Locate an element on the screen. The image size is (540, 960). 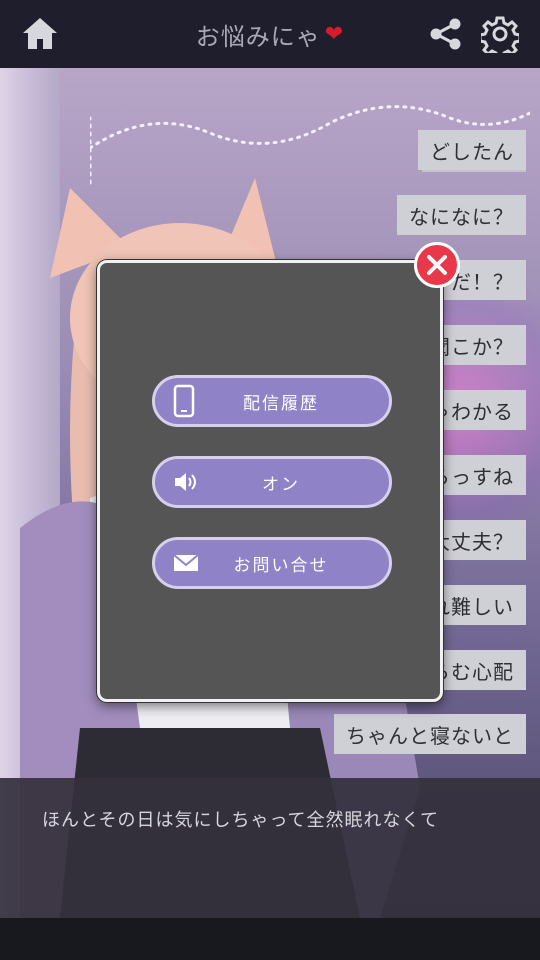
app-header: お悩みにゃ ❤ is located at coordinates (270, 34).